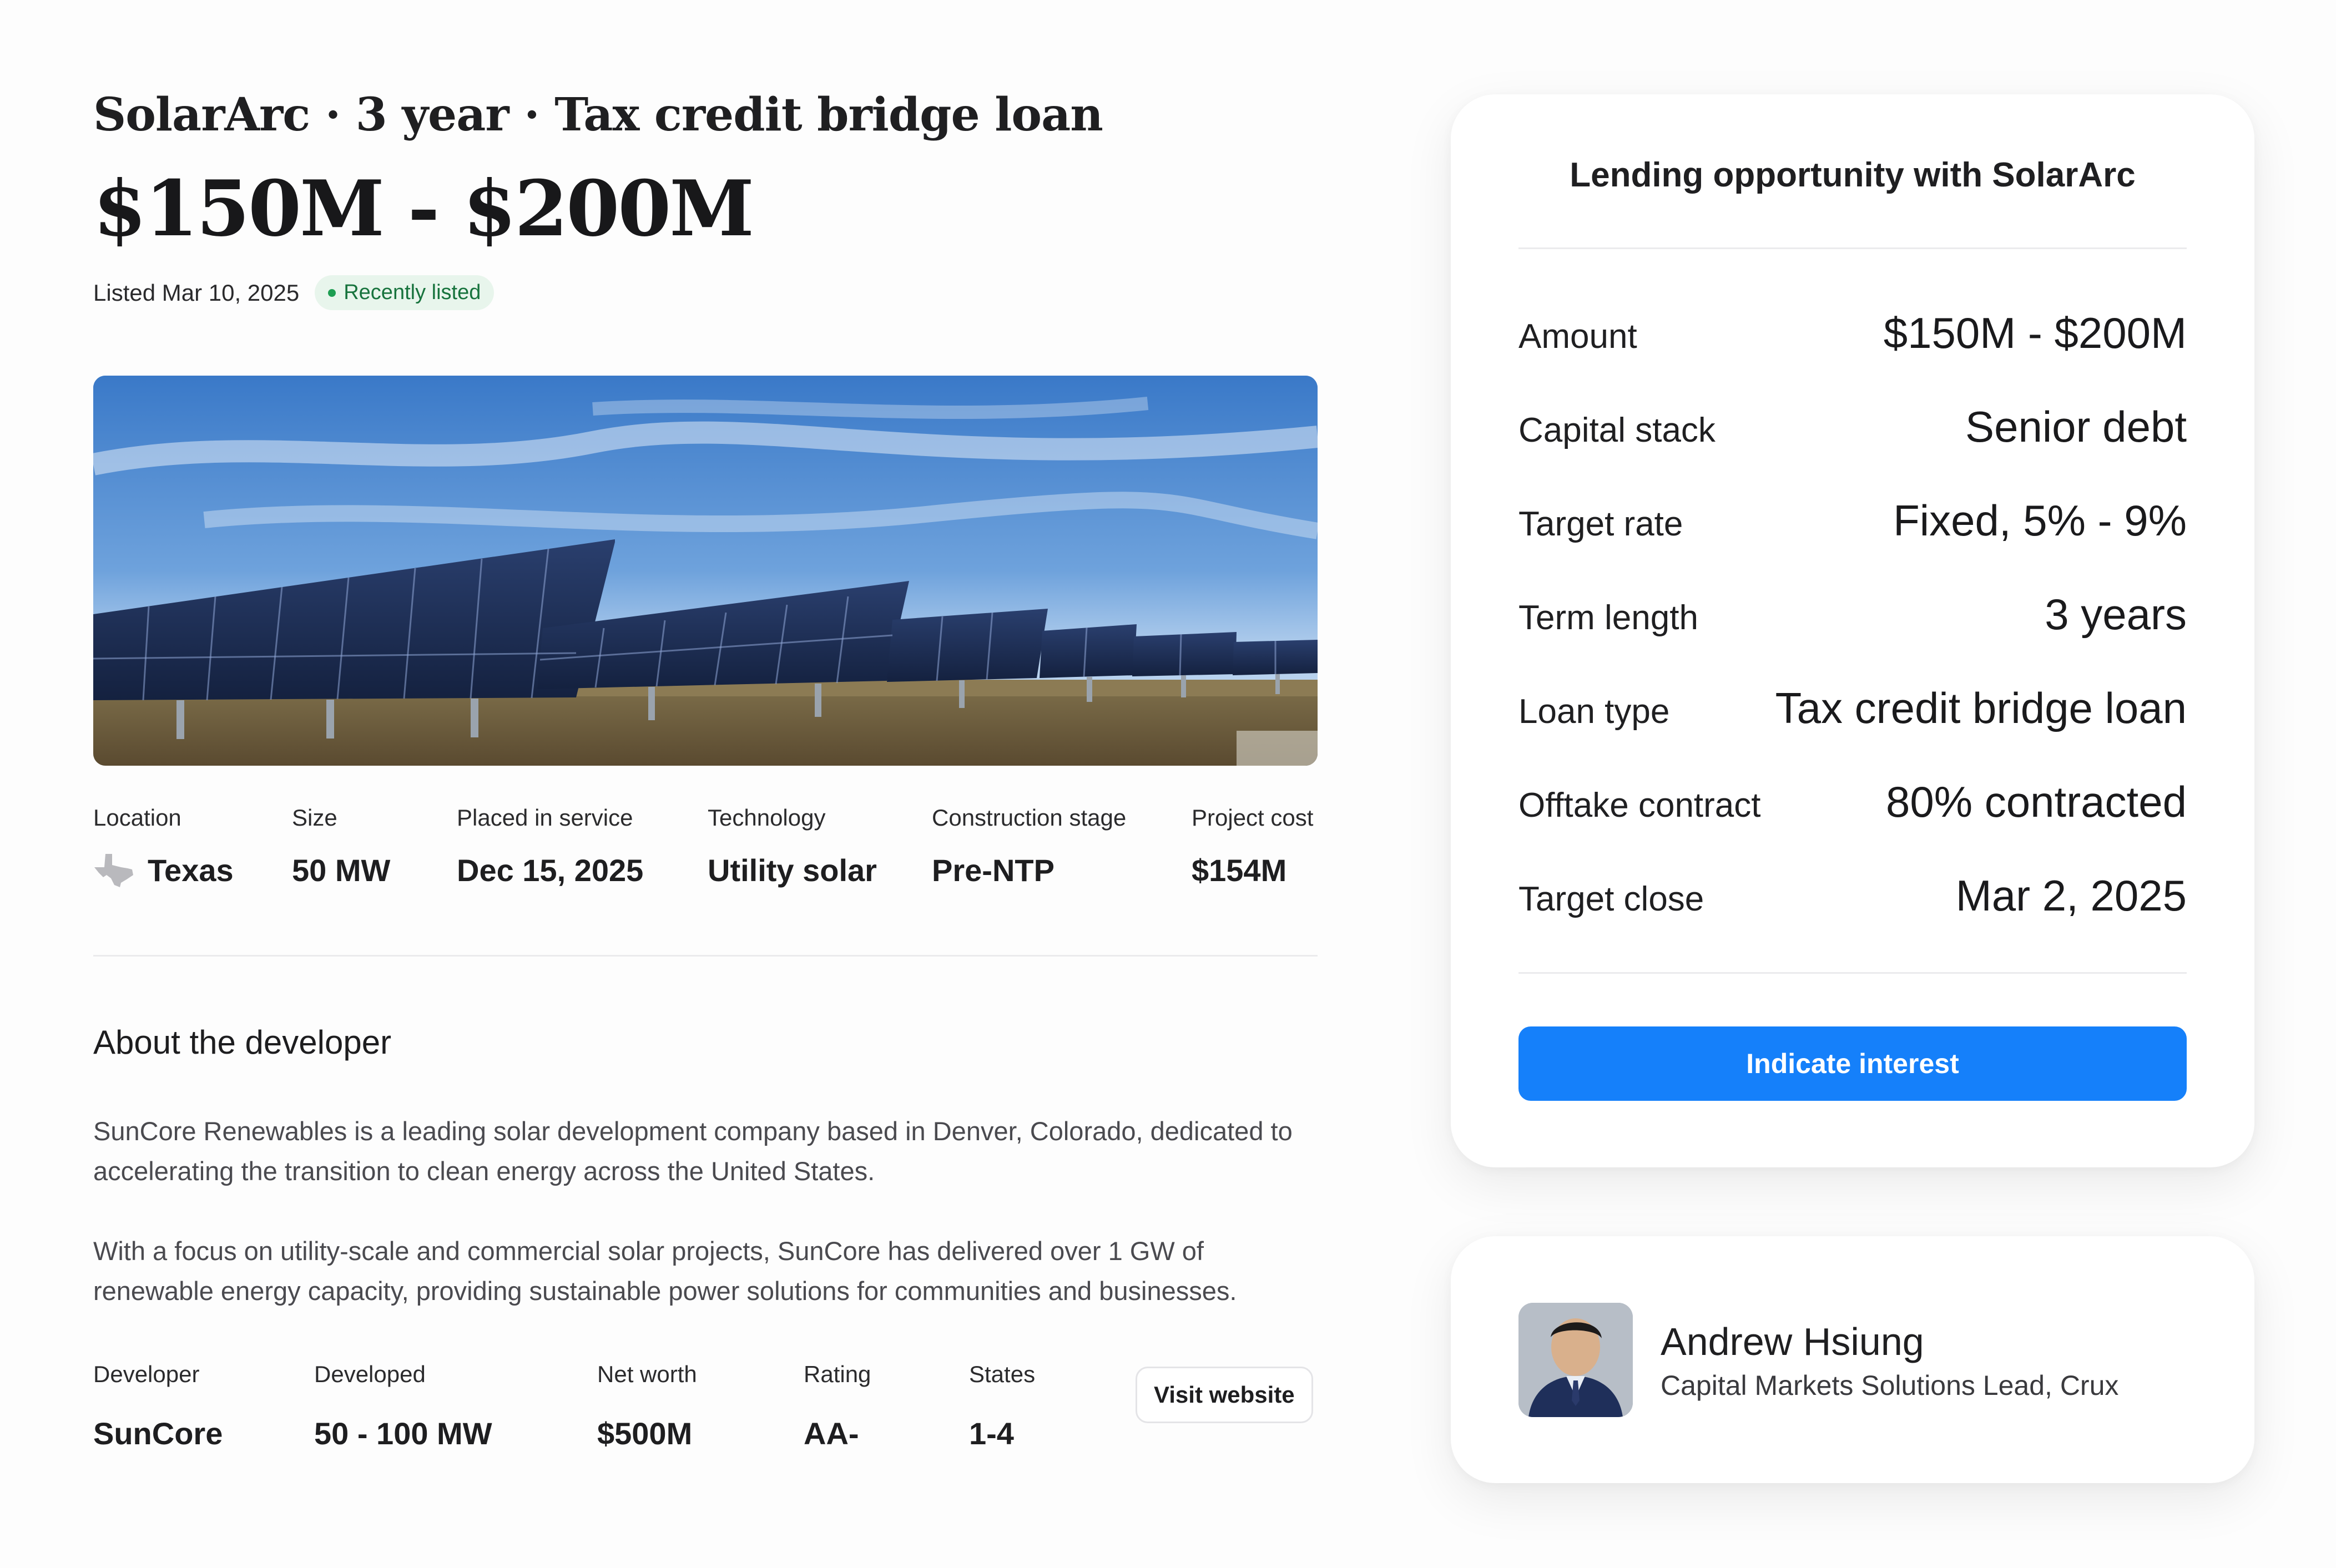 Image resolution: width=2336 pixels, height=1568 pixels. Describe the element at coordinates (2035, 332) in the screenshot. I see `term-value: $150M - $200M` at that location.